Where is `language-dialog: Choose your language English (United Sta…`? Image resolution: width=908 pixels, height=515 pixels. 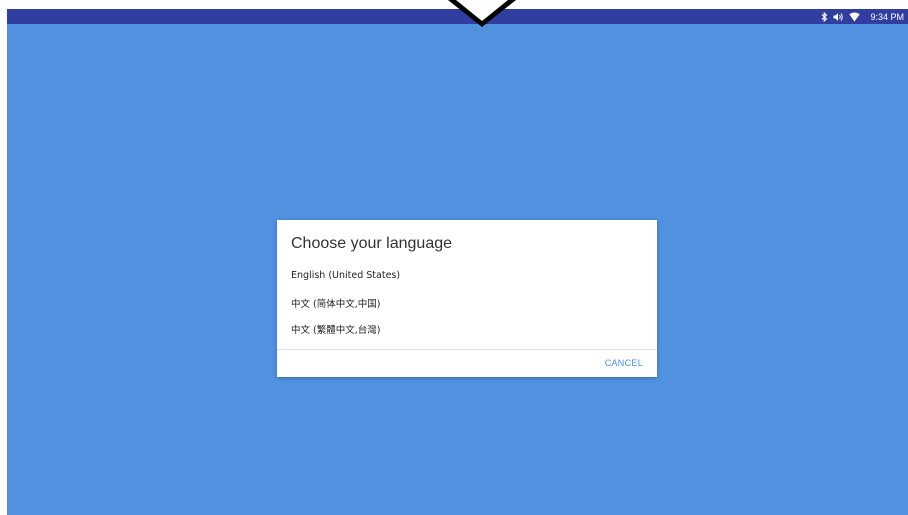 language-dialog: Choose your language English (United Sta… is located at coordinates (467, 298).